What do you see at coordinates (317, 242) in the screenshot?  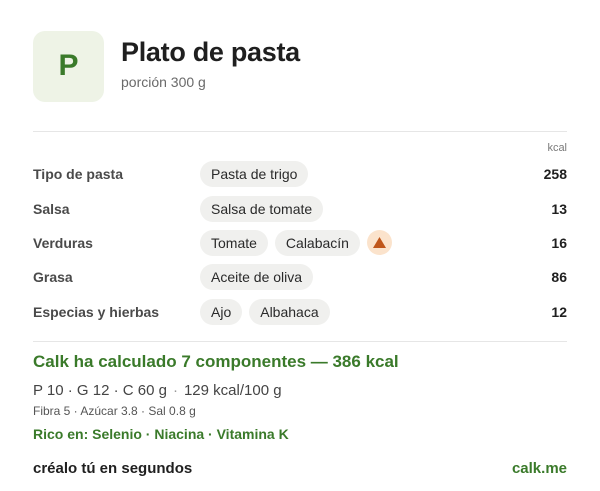 I see `ingredient-chip: Calabacín` at bounding box center [317, 242].